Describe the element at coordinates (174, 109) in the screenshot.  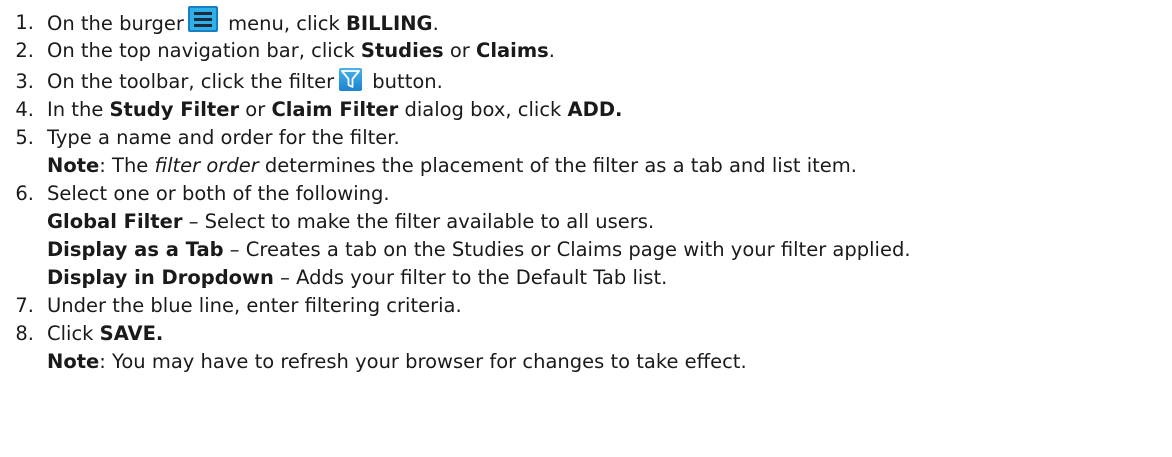
I see `study-filter-label: Study Filter` at that location.